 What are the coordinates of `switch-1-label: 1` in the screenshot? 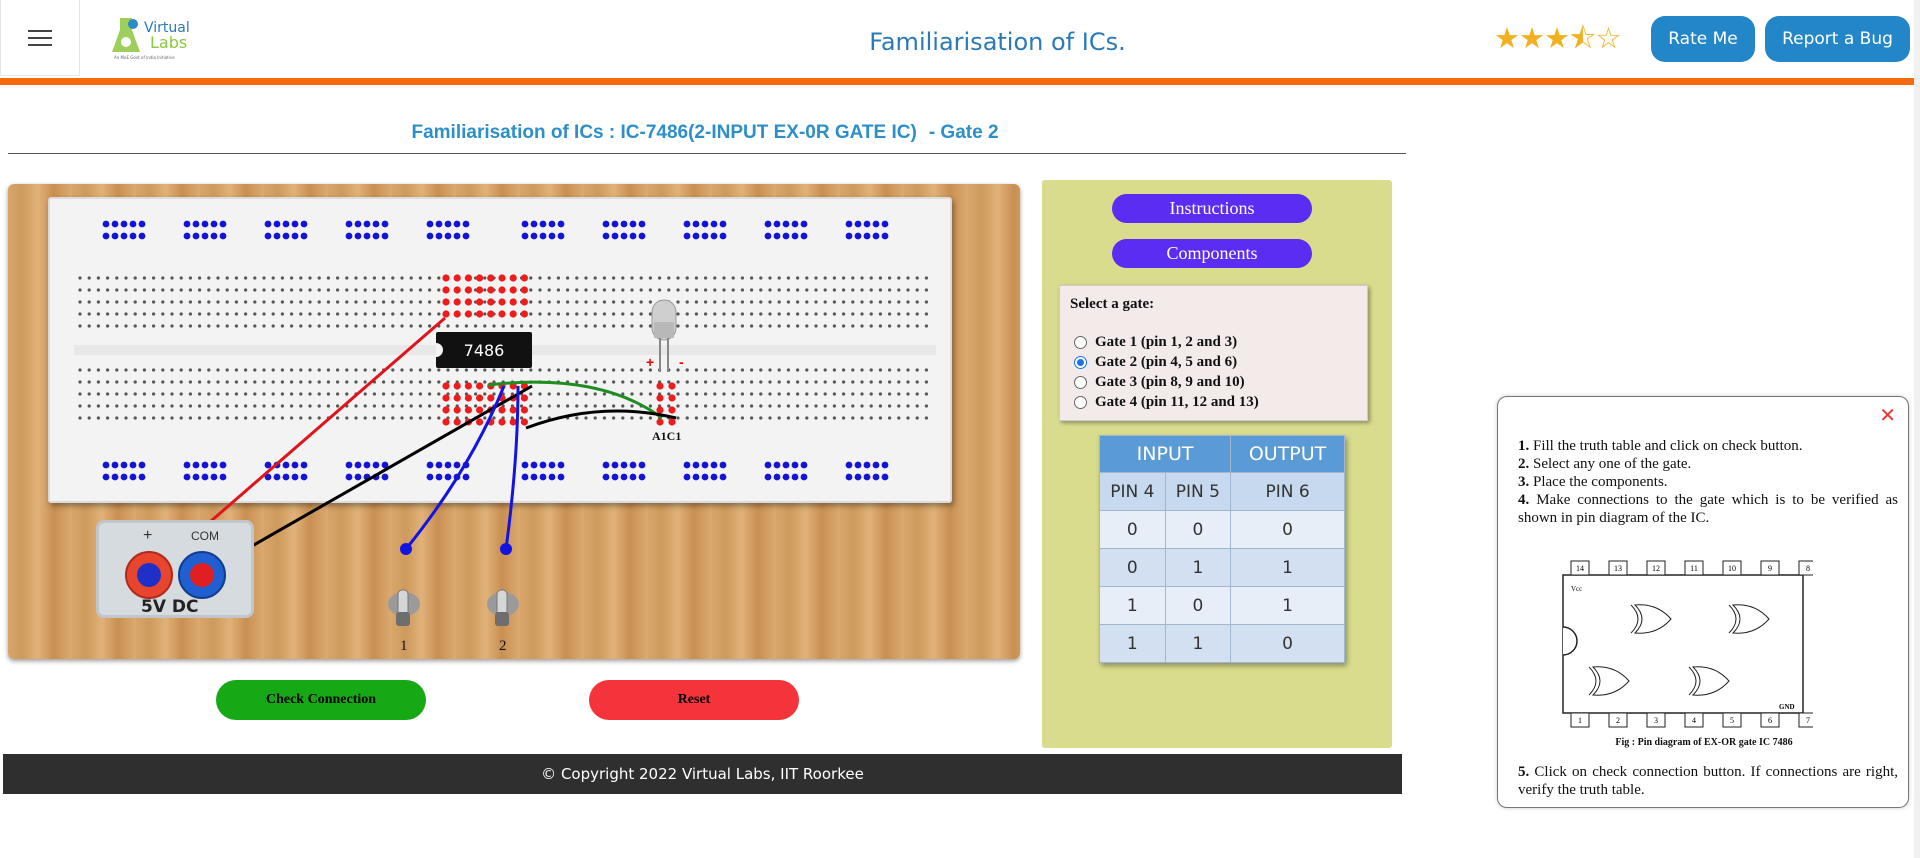 It's located at (404, 646).